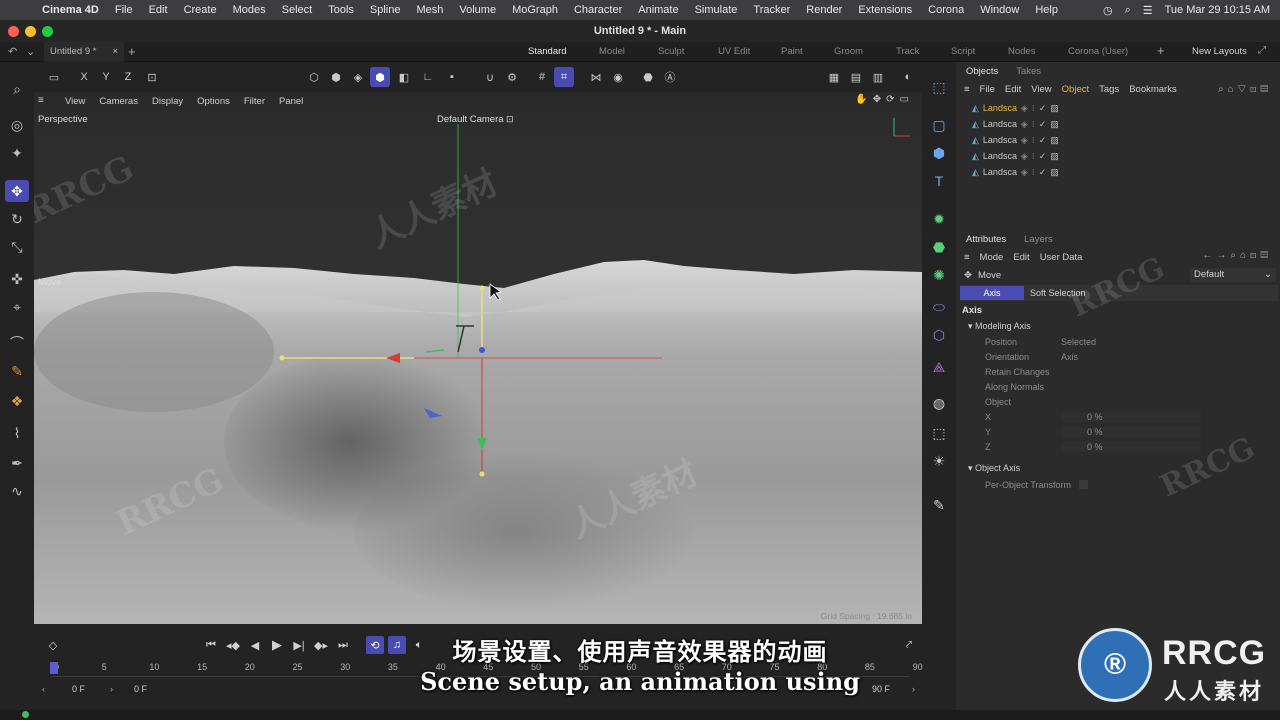 The height and width of the screenshot is (720, 1280). What do you see at coordinates (946, 10) in the screenshot?
I see `menu-corona: Corona` at bounding box center [946, 10].